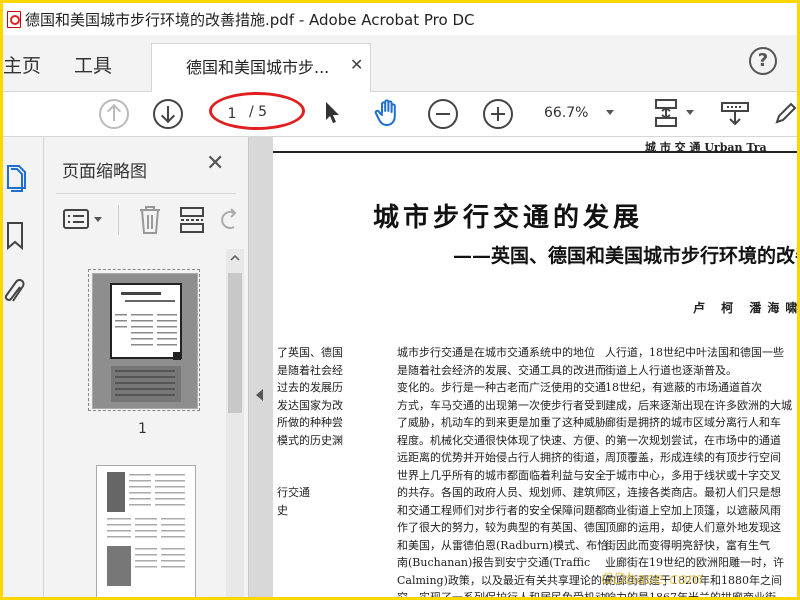 The width and height of the screenshot is (800, 600). I want to click on text-line: 方式，车马交通的出现第一次使步行者受到, so click(501, 405).